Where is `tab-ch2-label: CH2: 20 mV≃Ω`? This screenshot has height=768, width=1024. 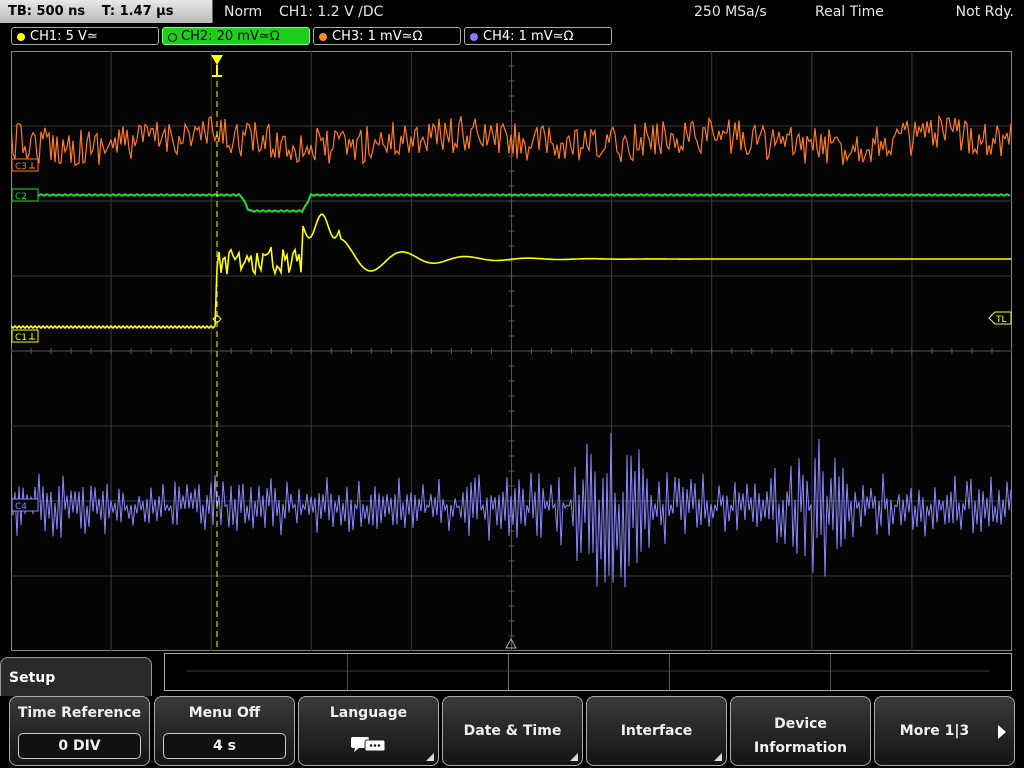
tab-ch2-label: CH2: 20 mV≃Ω is located at coordinates (230, 36).